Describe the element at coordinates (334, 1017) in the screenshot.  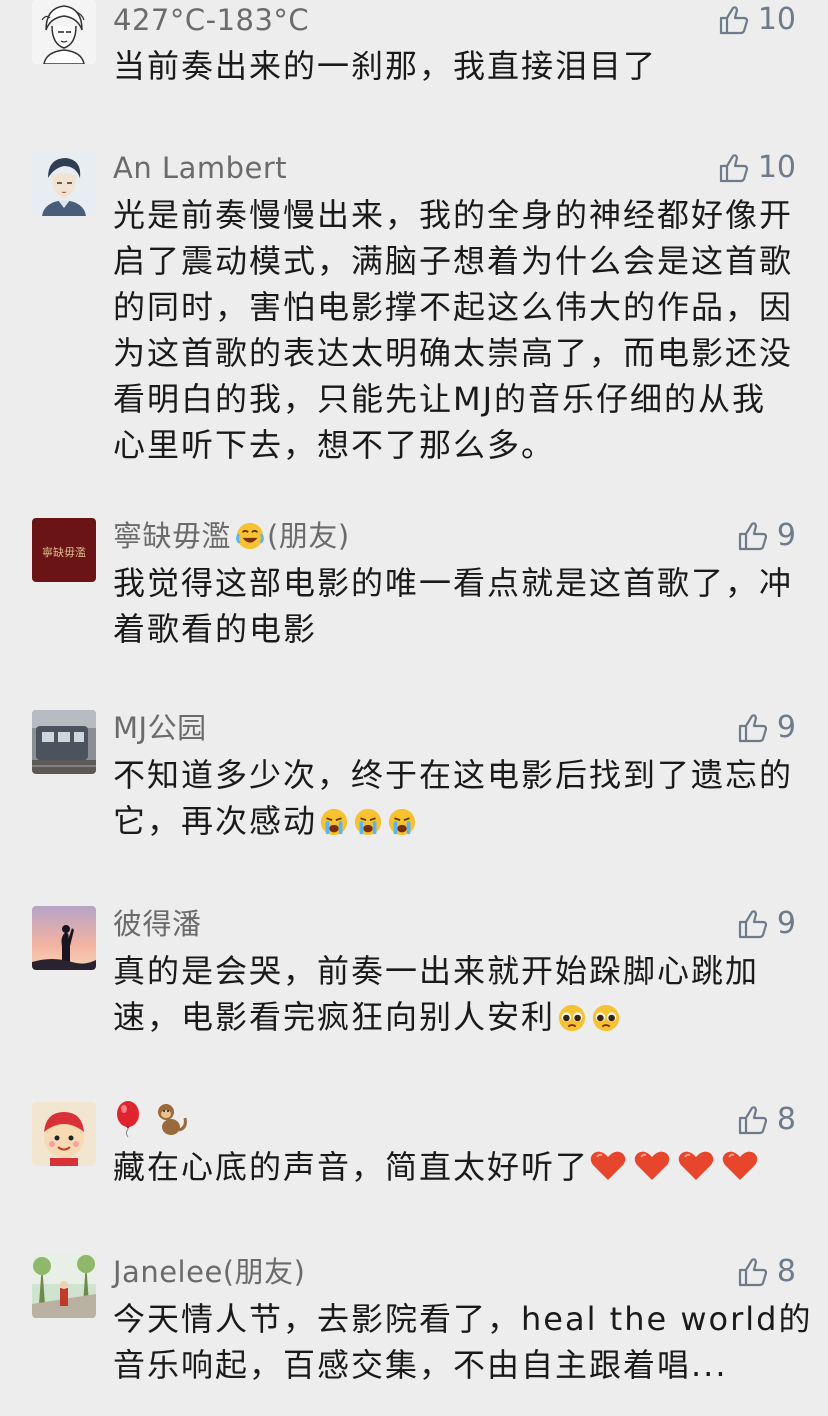
I see `comment-line-text: 速，电影看完疯狂向别人安利` at that location.